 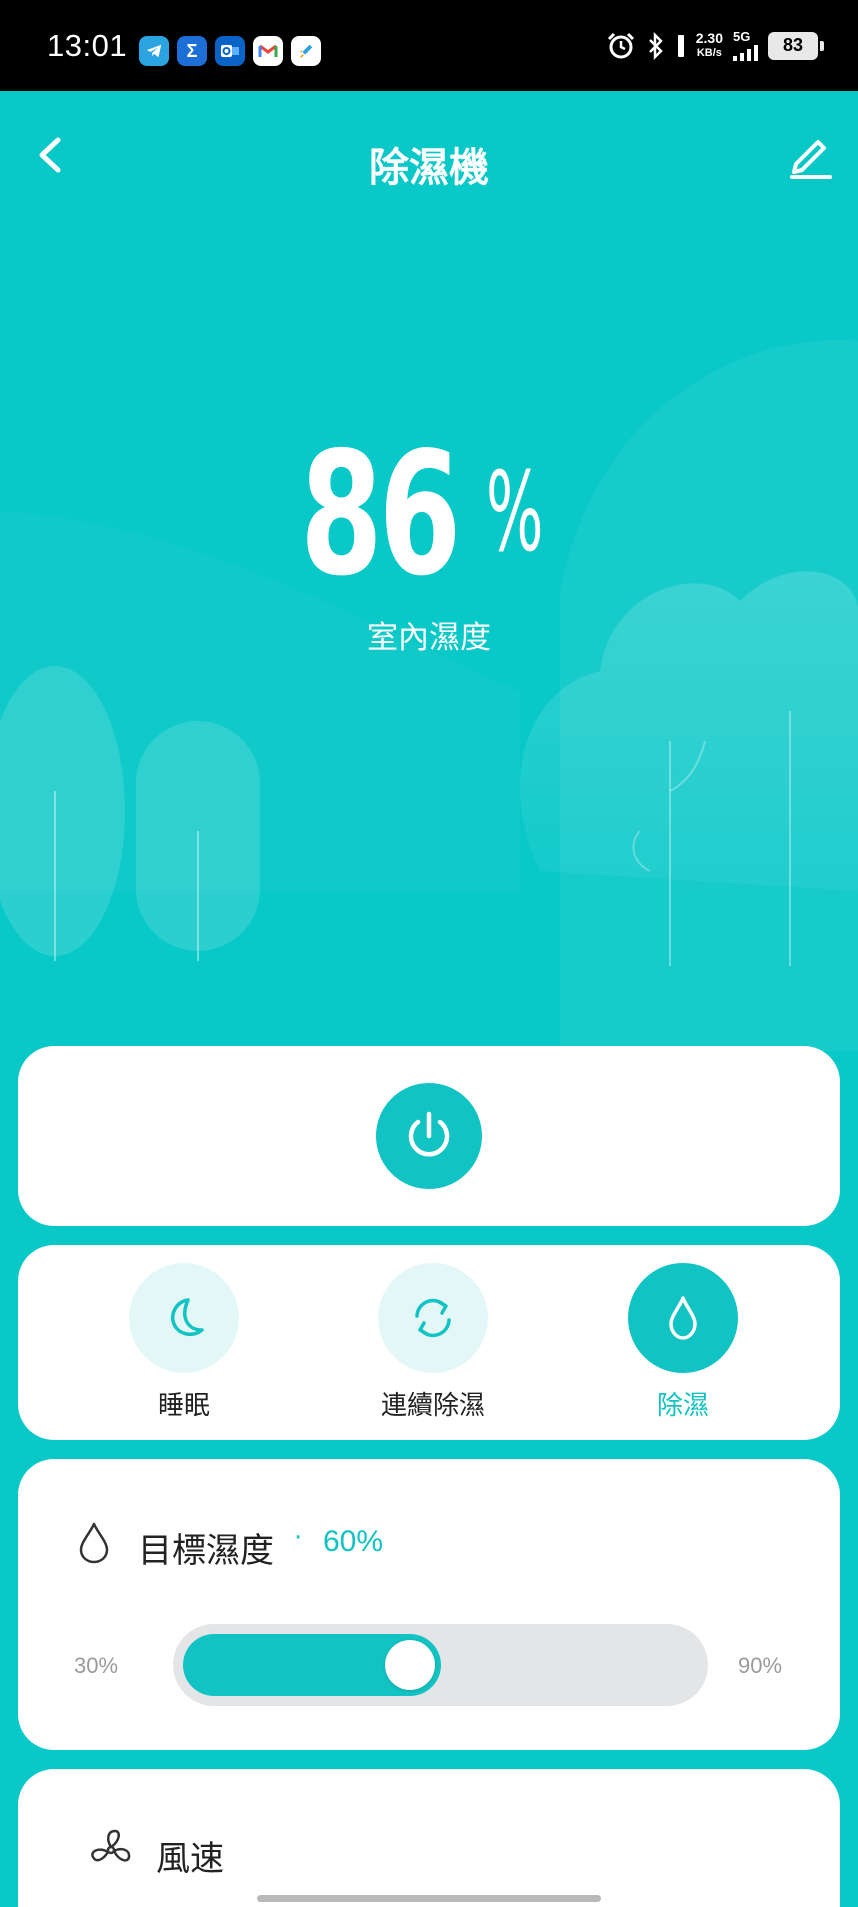 What do you see at coordinates (410, 1665) in the screenshot?
I see `slider-thumb` at bounding box center [410, 1665].